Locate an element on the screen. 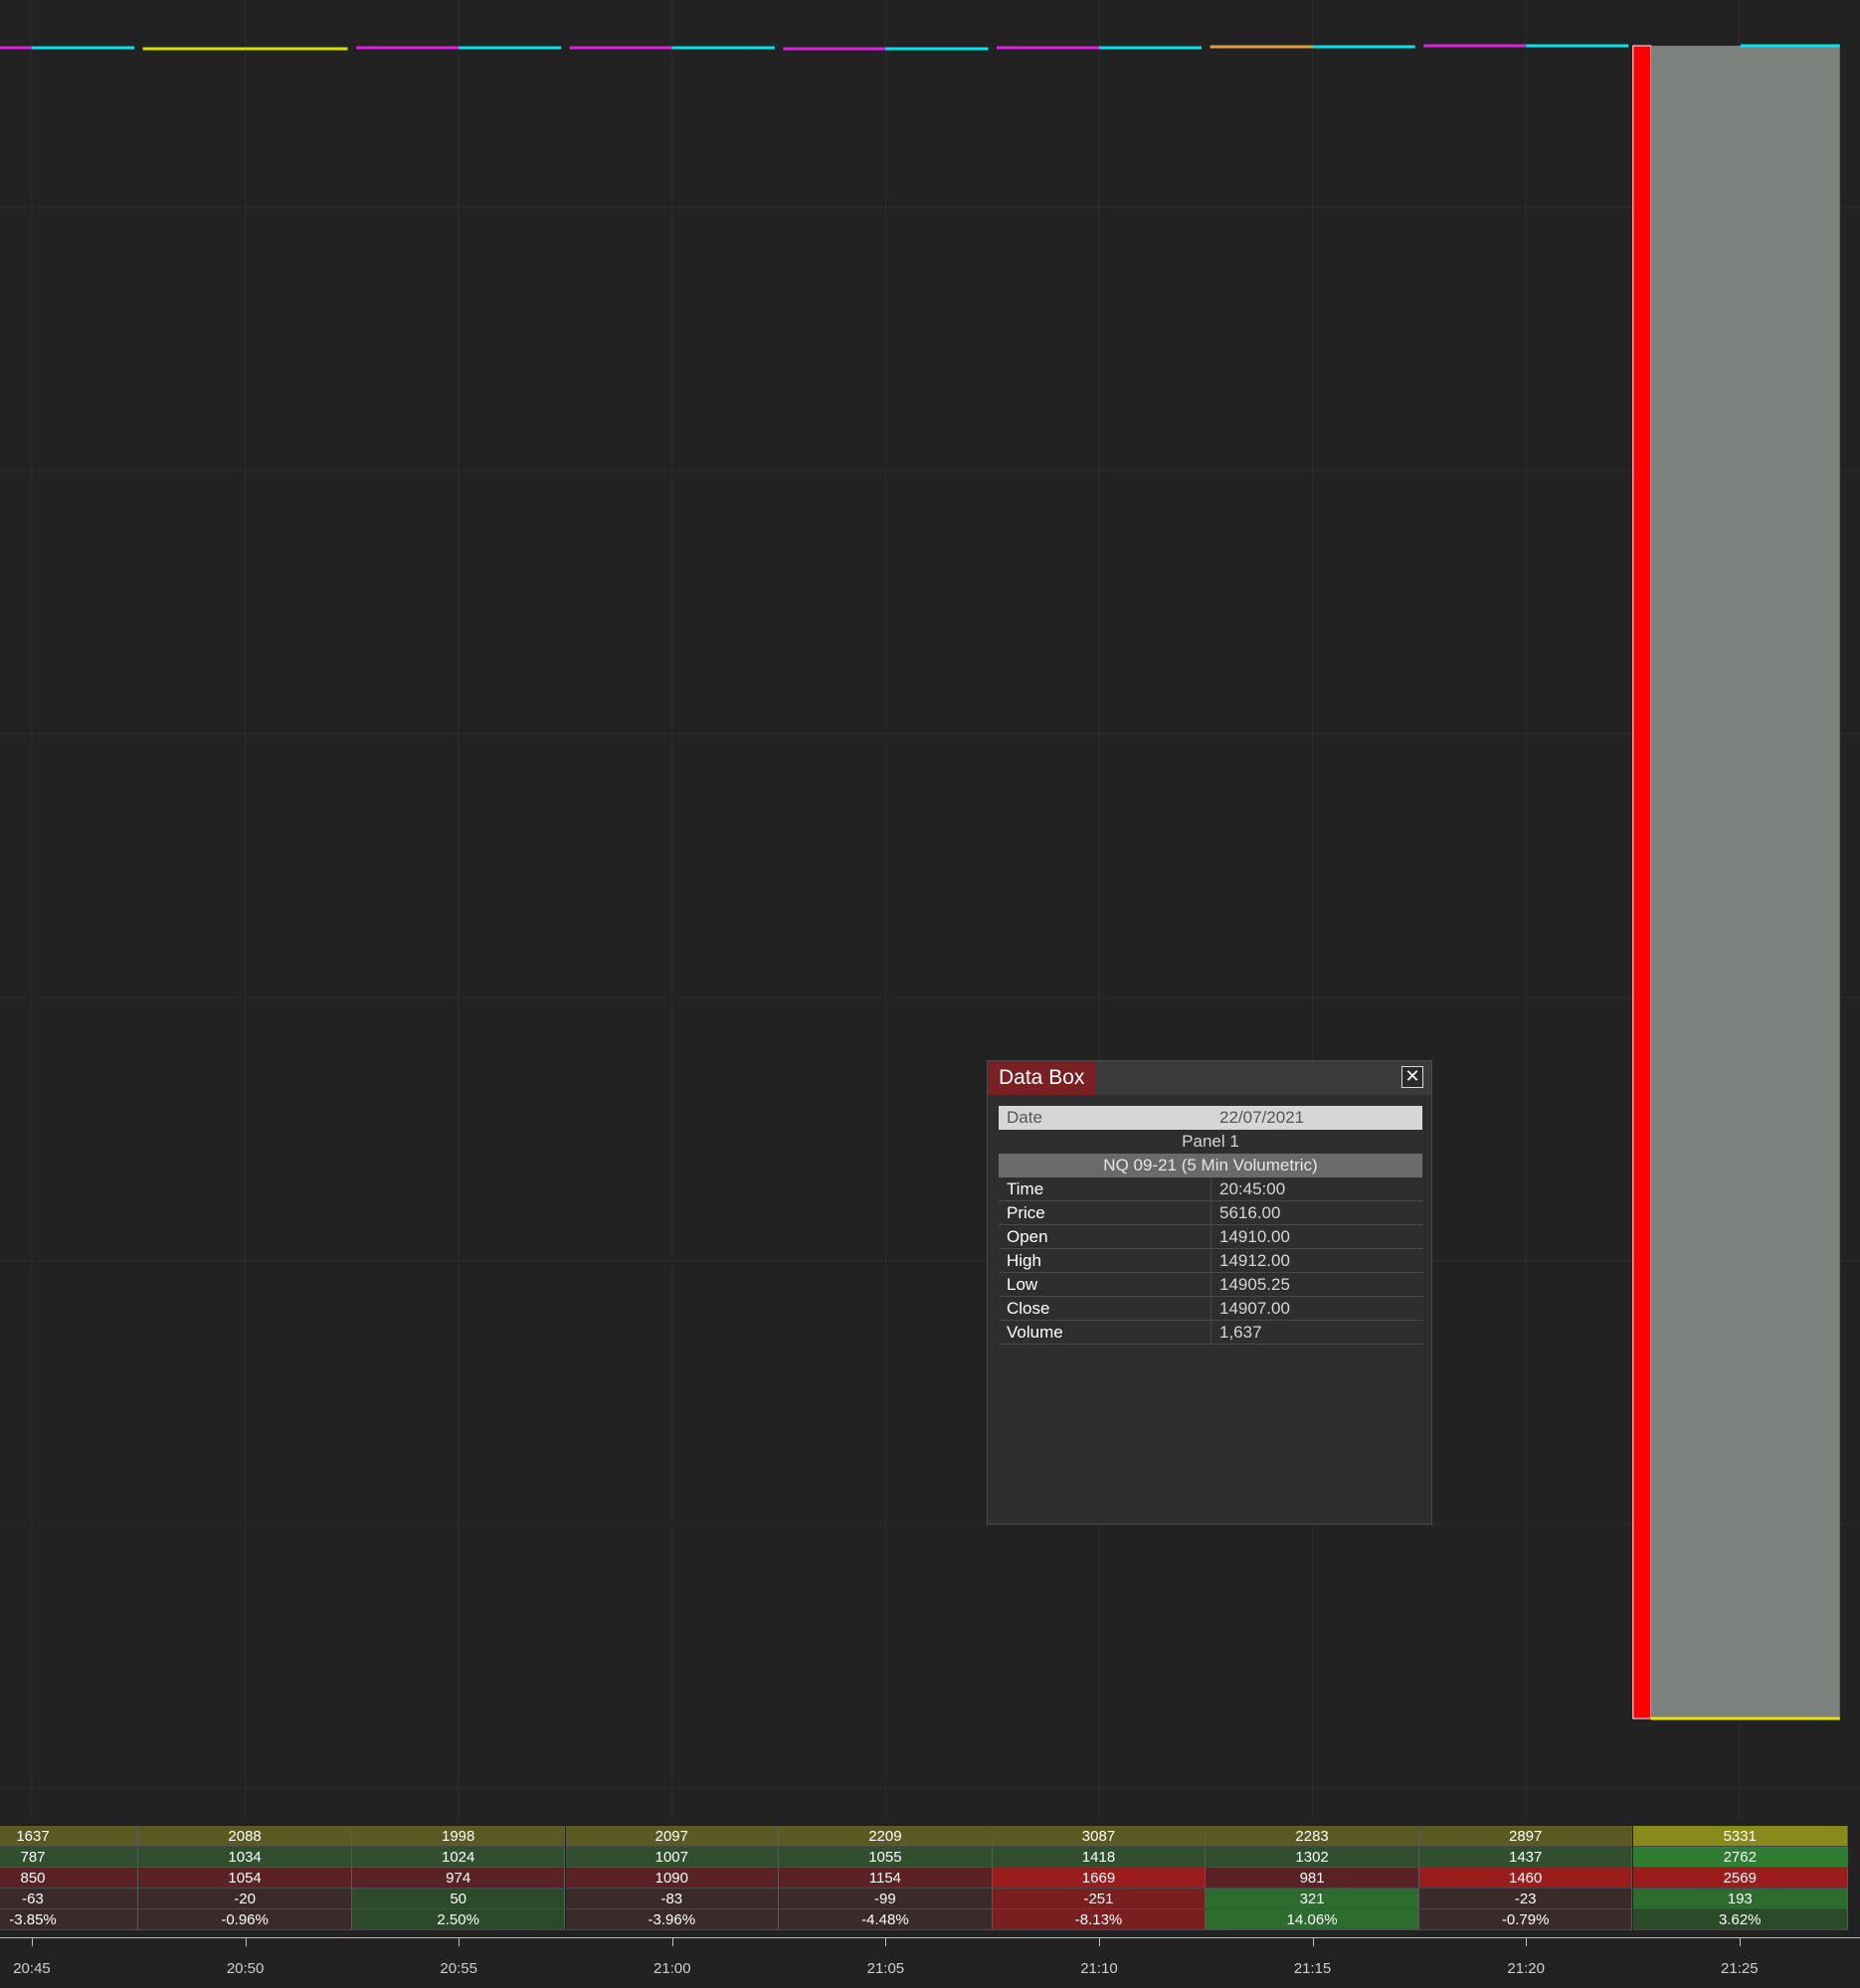 This screenshot has height=1988, width=1860. data-box-row-price: Price 5616.00 is located at coordinates (1210, 1213).